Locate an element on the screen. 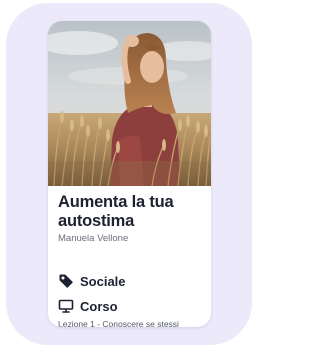 This screenshot has width=320, height=345. course-title: Aumenta la tua autostima is located at coordinates (116, 211).